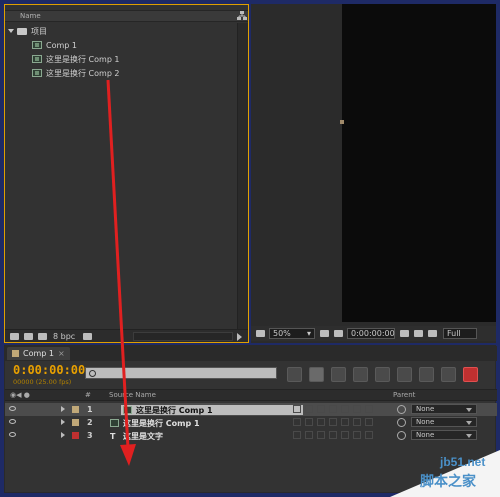  What do you see at coordinates (30, 16) in the screenshot?
I see `name-column-label: Name` at bounding box center [30, 16].